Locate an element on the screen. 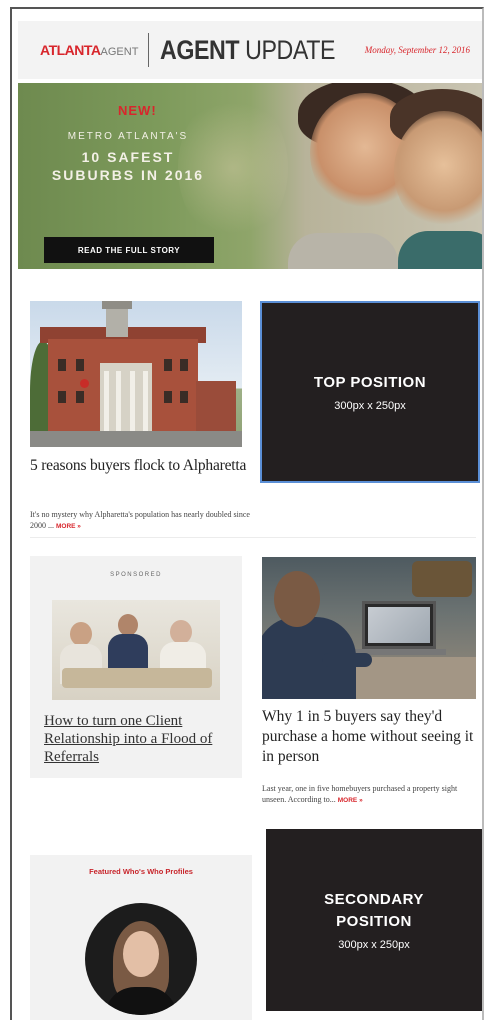  secondary-ad-title-line2: POSITION is located at coordinates (374, 921).